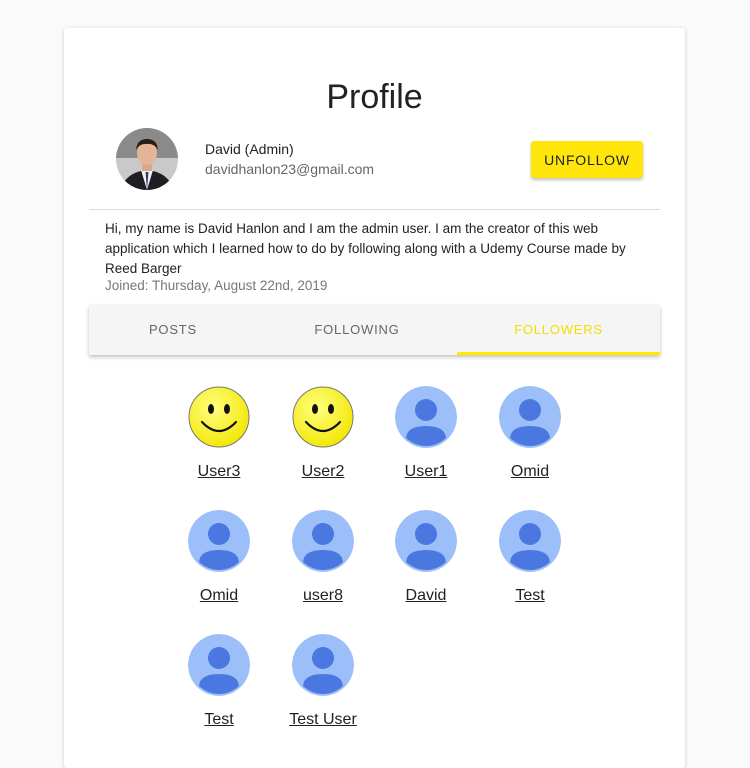 This screenshot has width=750, height=768. What do you see at coordinates (374, 97) in the screenshot?
I see `page-title: Profile` at bounding box center [374, 97].